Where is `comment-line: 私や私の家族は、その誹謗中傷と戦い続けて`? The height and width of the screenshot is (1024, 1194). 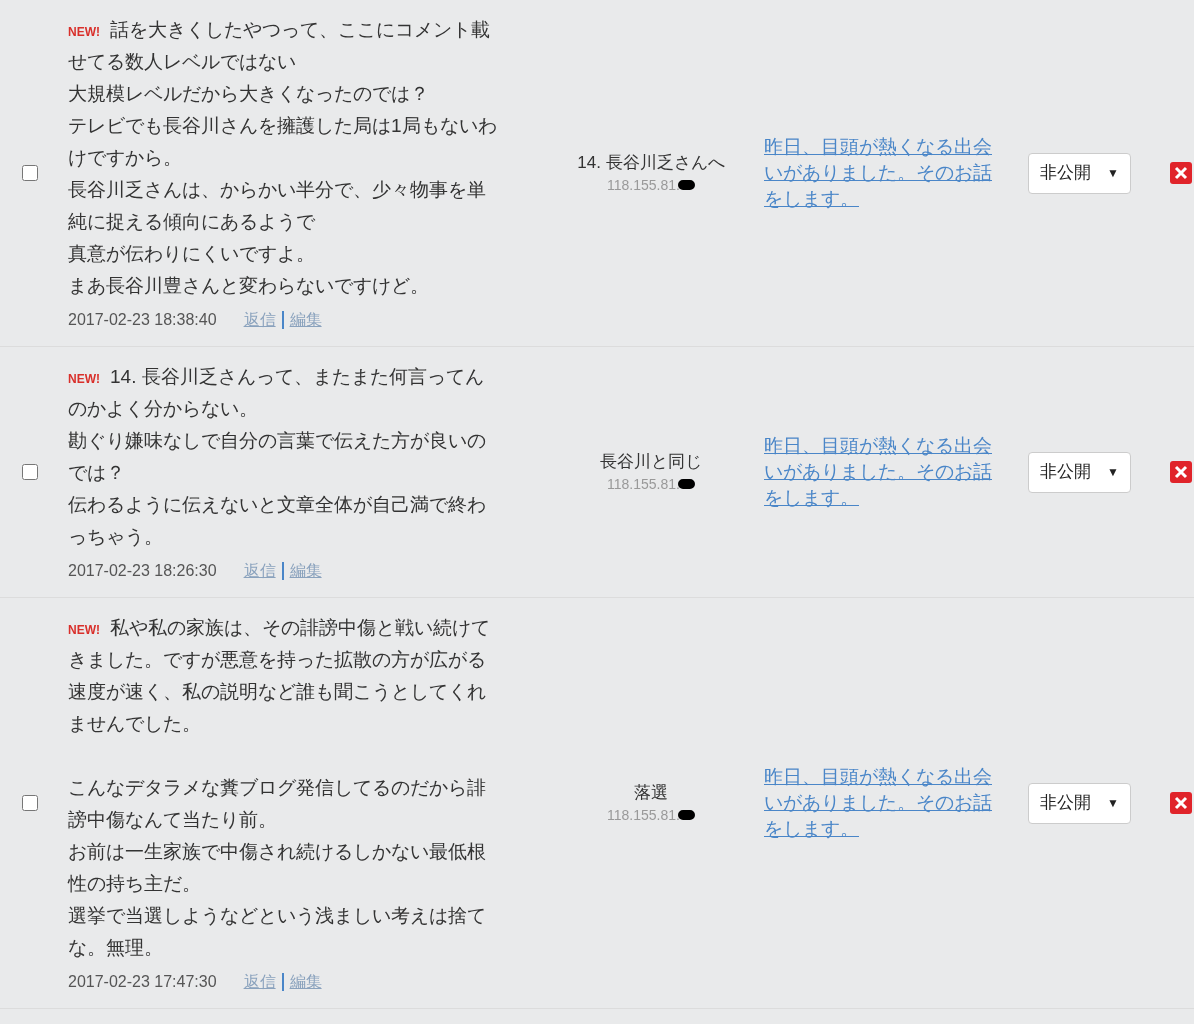
comment-line: 私や私の家族は、その誹謗中傷と戦い続けて is located at coordinates (300, 628).